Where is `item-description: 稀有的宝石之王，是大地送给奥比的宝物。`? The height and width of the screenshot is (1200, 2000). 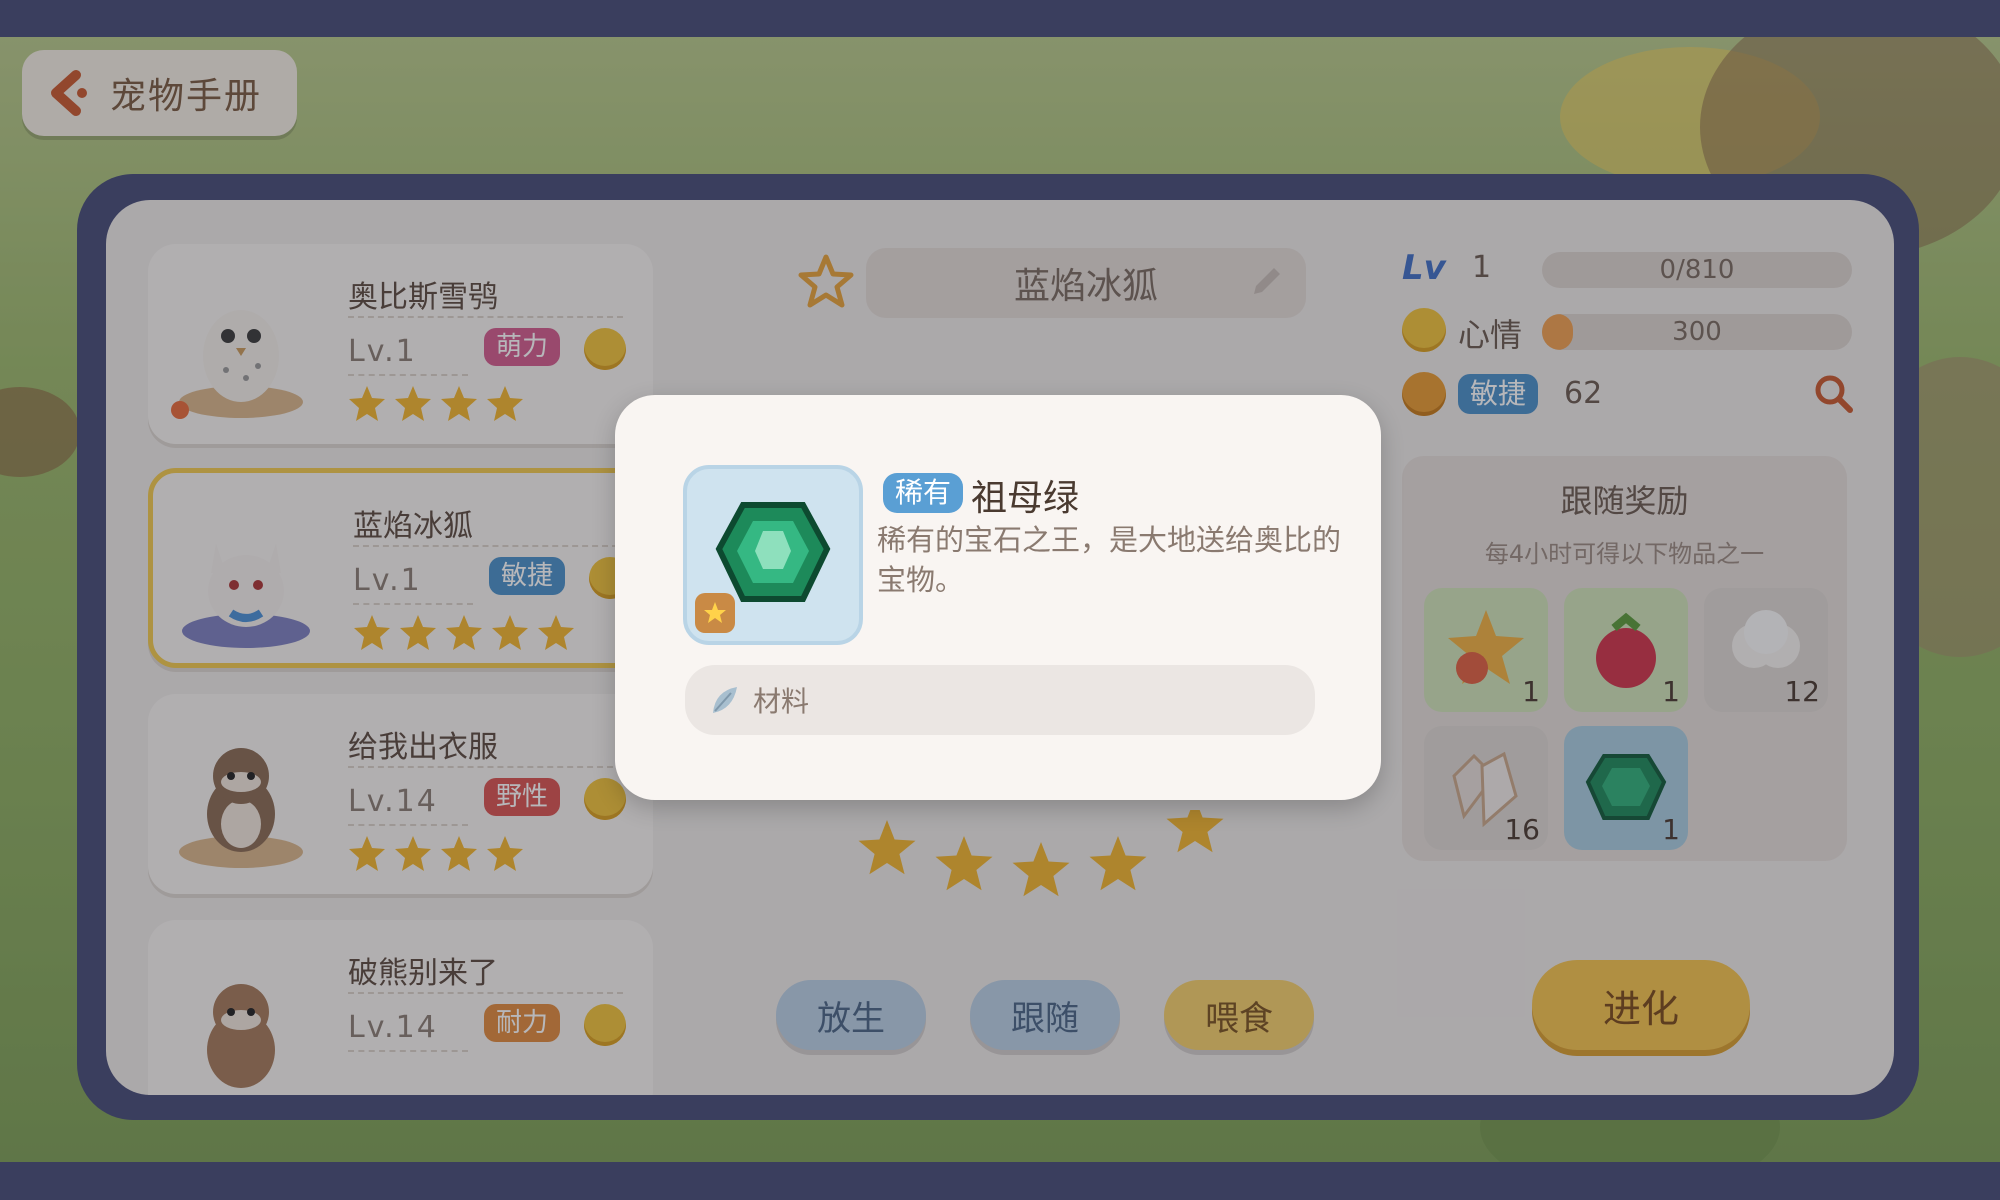
item-description: 稀有的宝石之王，是大地送给奥比的宝物。 is located at coordinates (1109, 560).